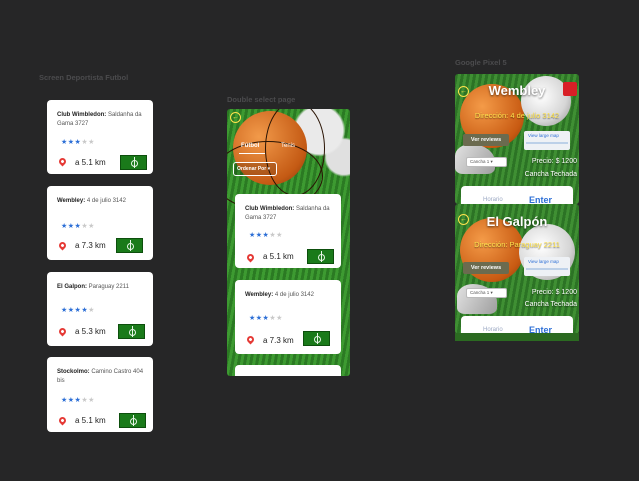 This screenshot has width=639, height=481. I want to click on venue-title: Wembley, so click(517, 90).